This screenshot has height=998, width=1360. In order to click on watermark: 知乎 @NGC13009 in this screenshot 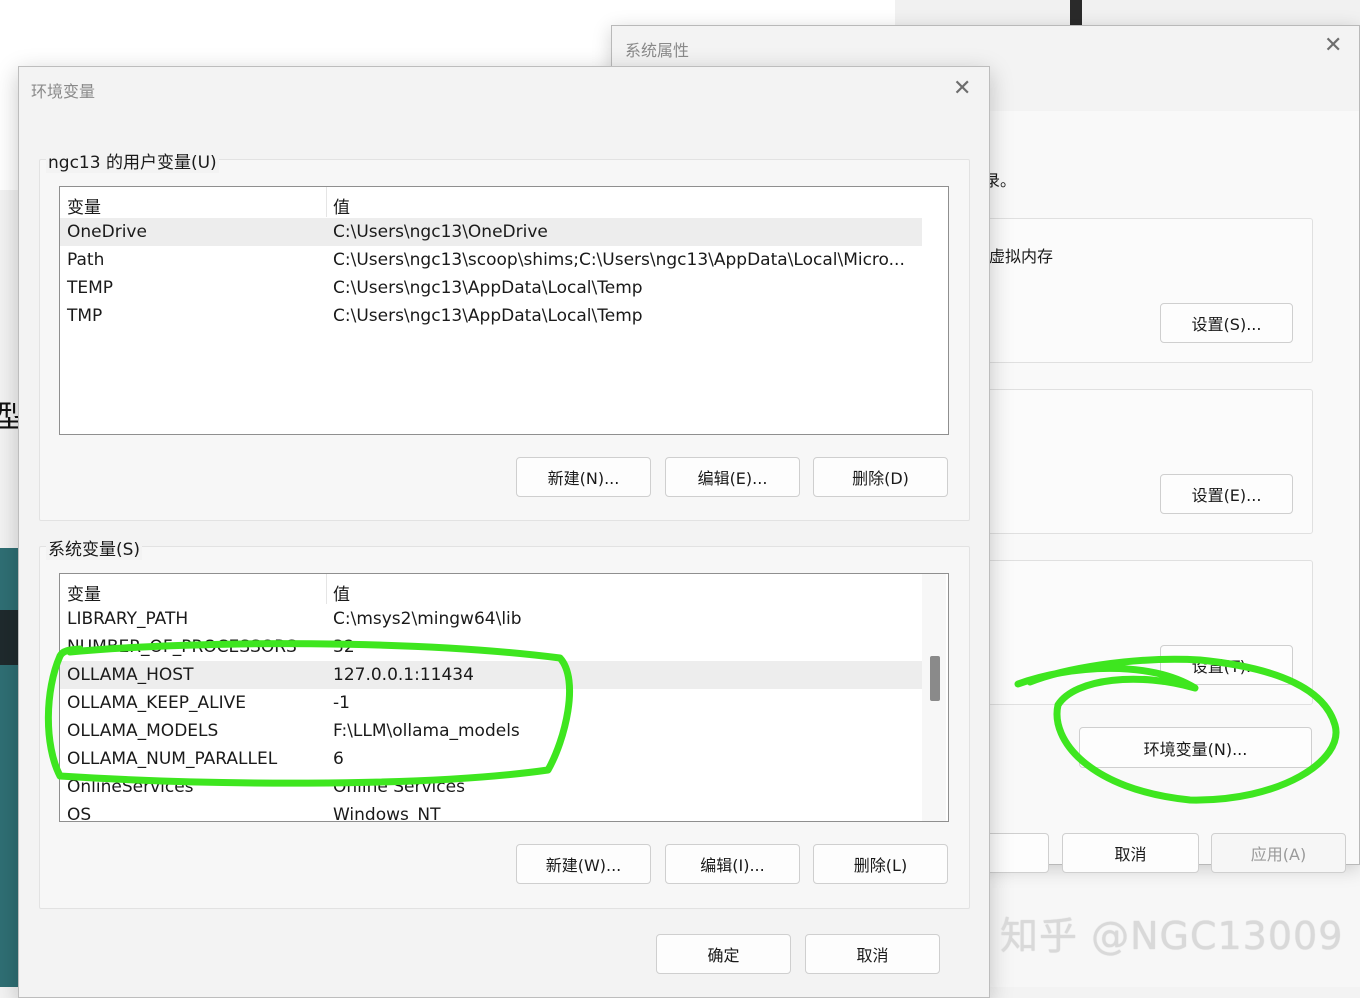, I will do `click(1172, 936)`.